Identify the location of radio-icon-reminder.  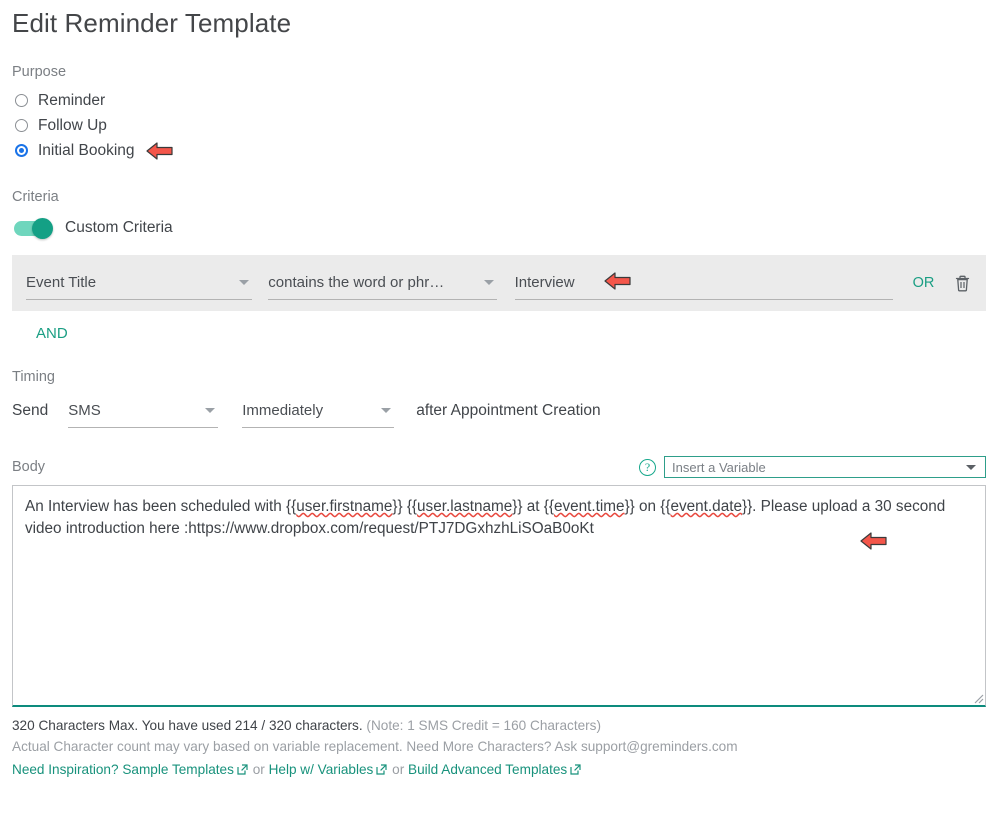
(21, 100).